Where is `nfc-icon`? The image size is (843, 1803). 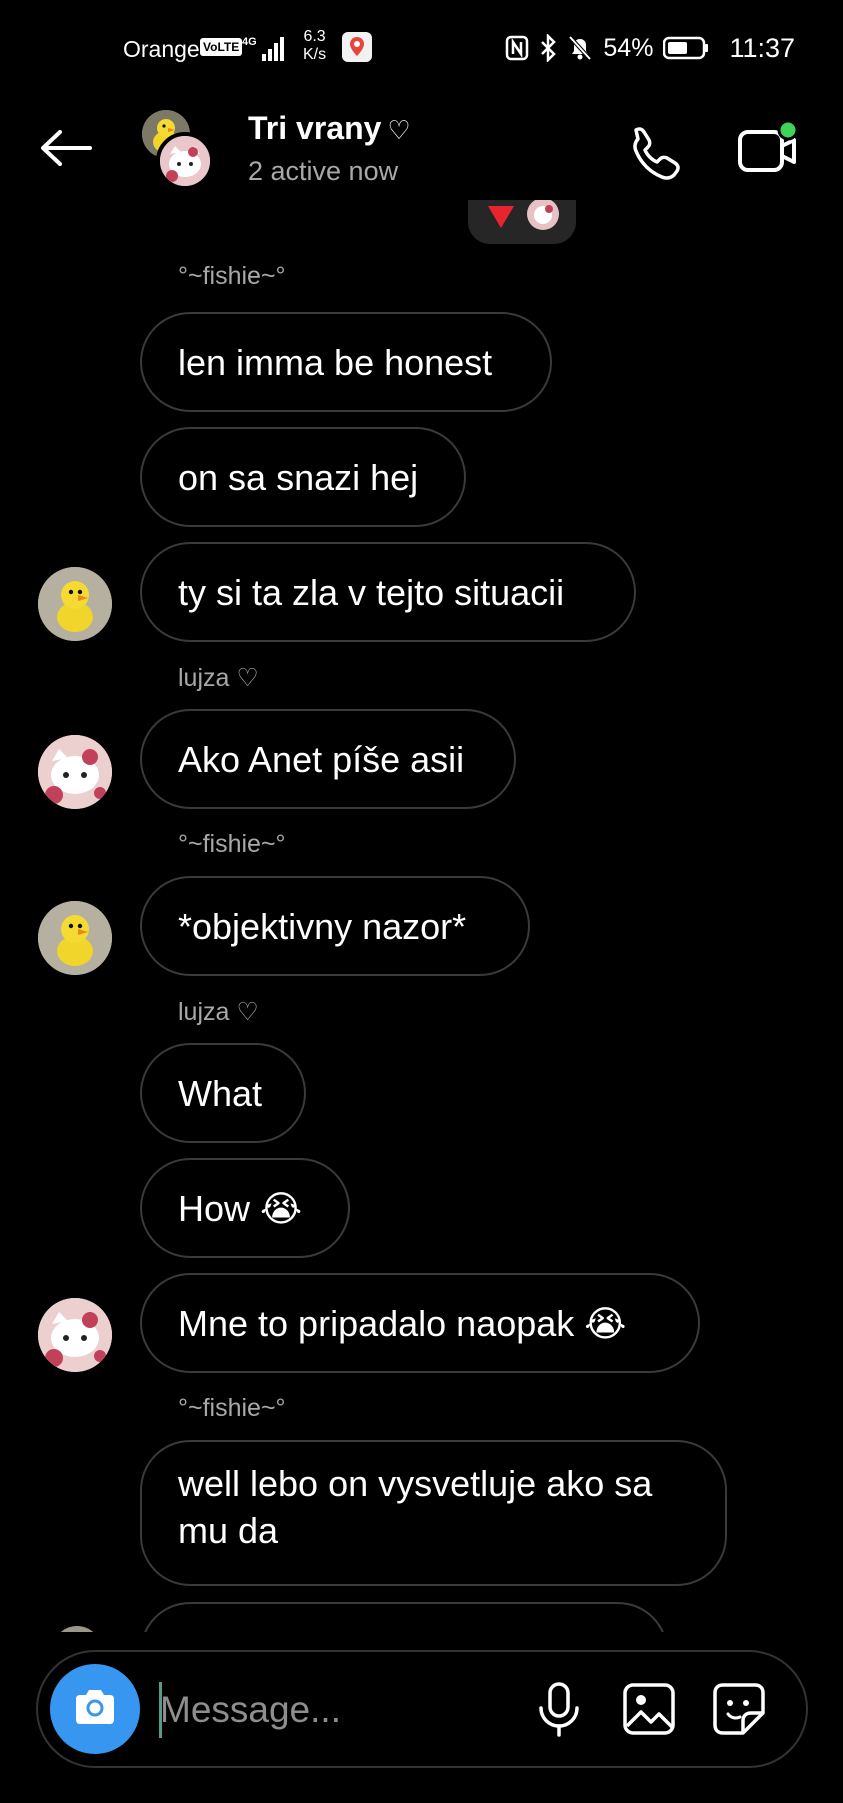
nfc-icon is located at coordinates (517, 48).